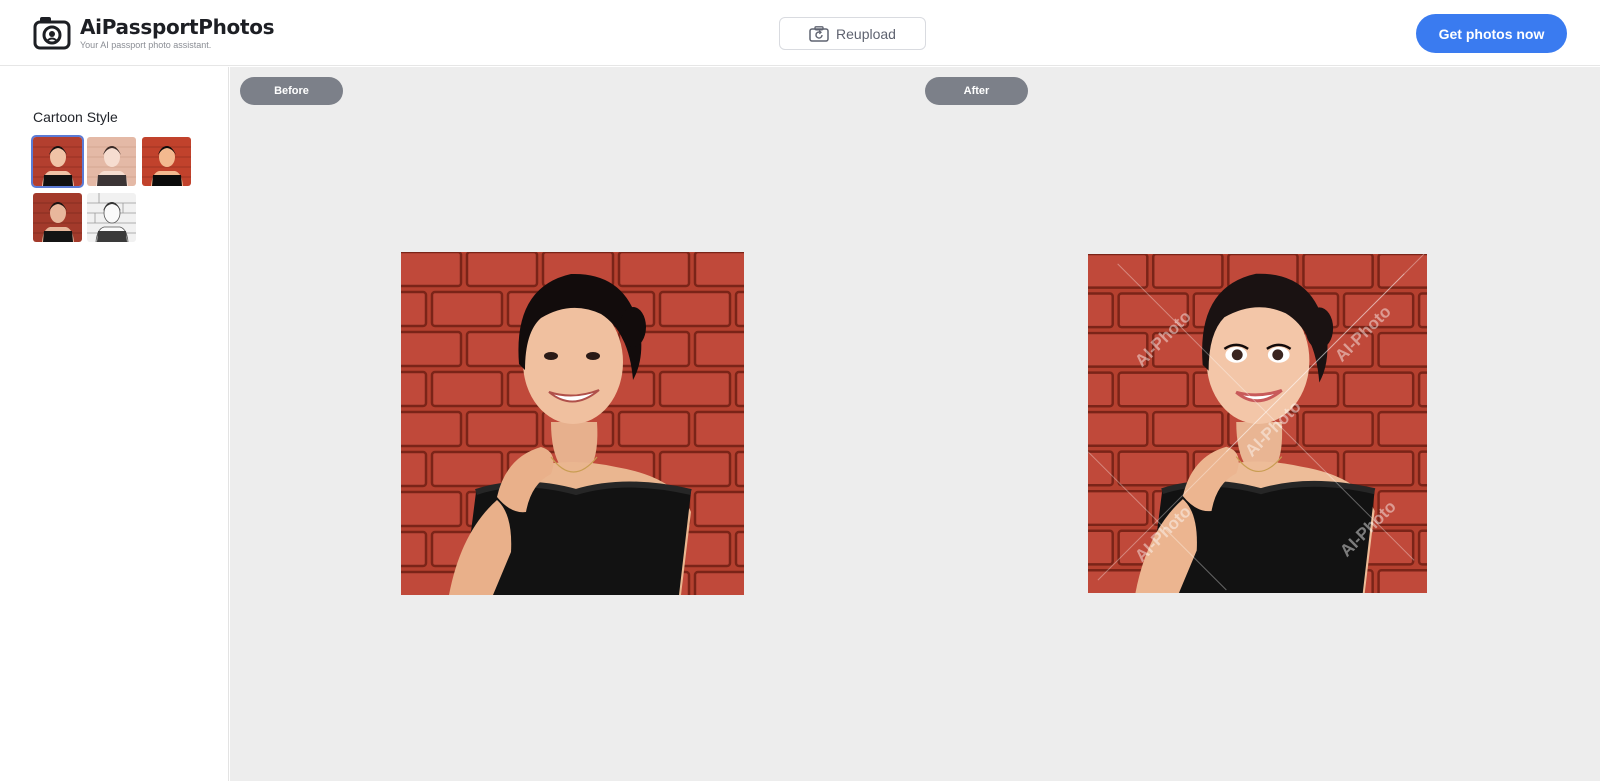  I want to click on reupload-button: Reupload, so click(852, 33).